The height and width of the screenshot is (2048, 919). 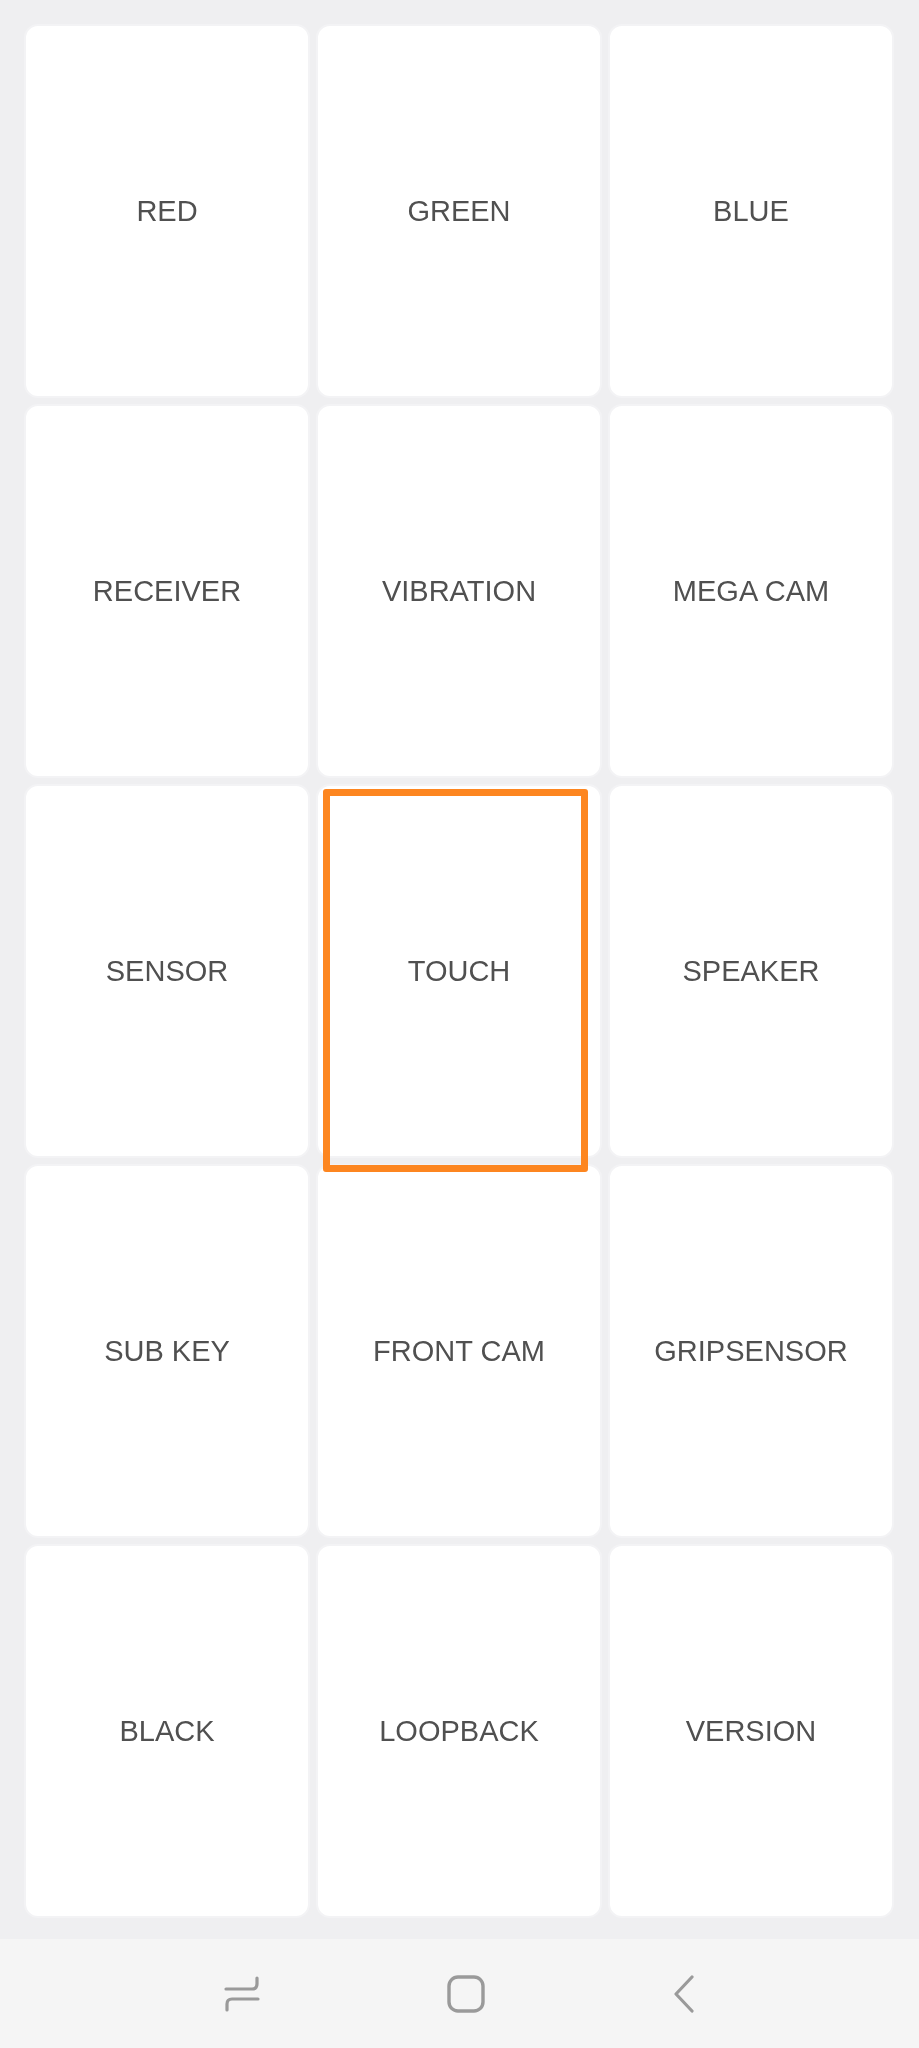 I want to click on test-tile: SPEAKER, so click(x=751, y=971).